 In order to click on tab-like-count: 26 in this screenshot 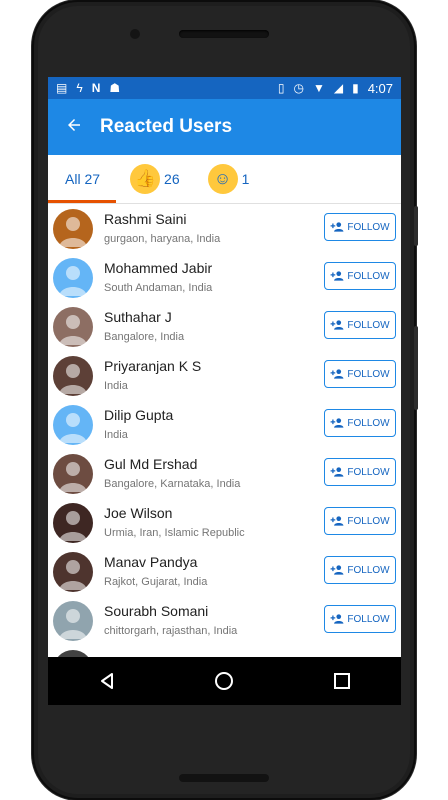, I will do `click(172, 179)`.